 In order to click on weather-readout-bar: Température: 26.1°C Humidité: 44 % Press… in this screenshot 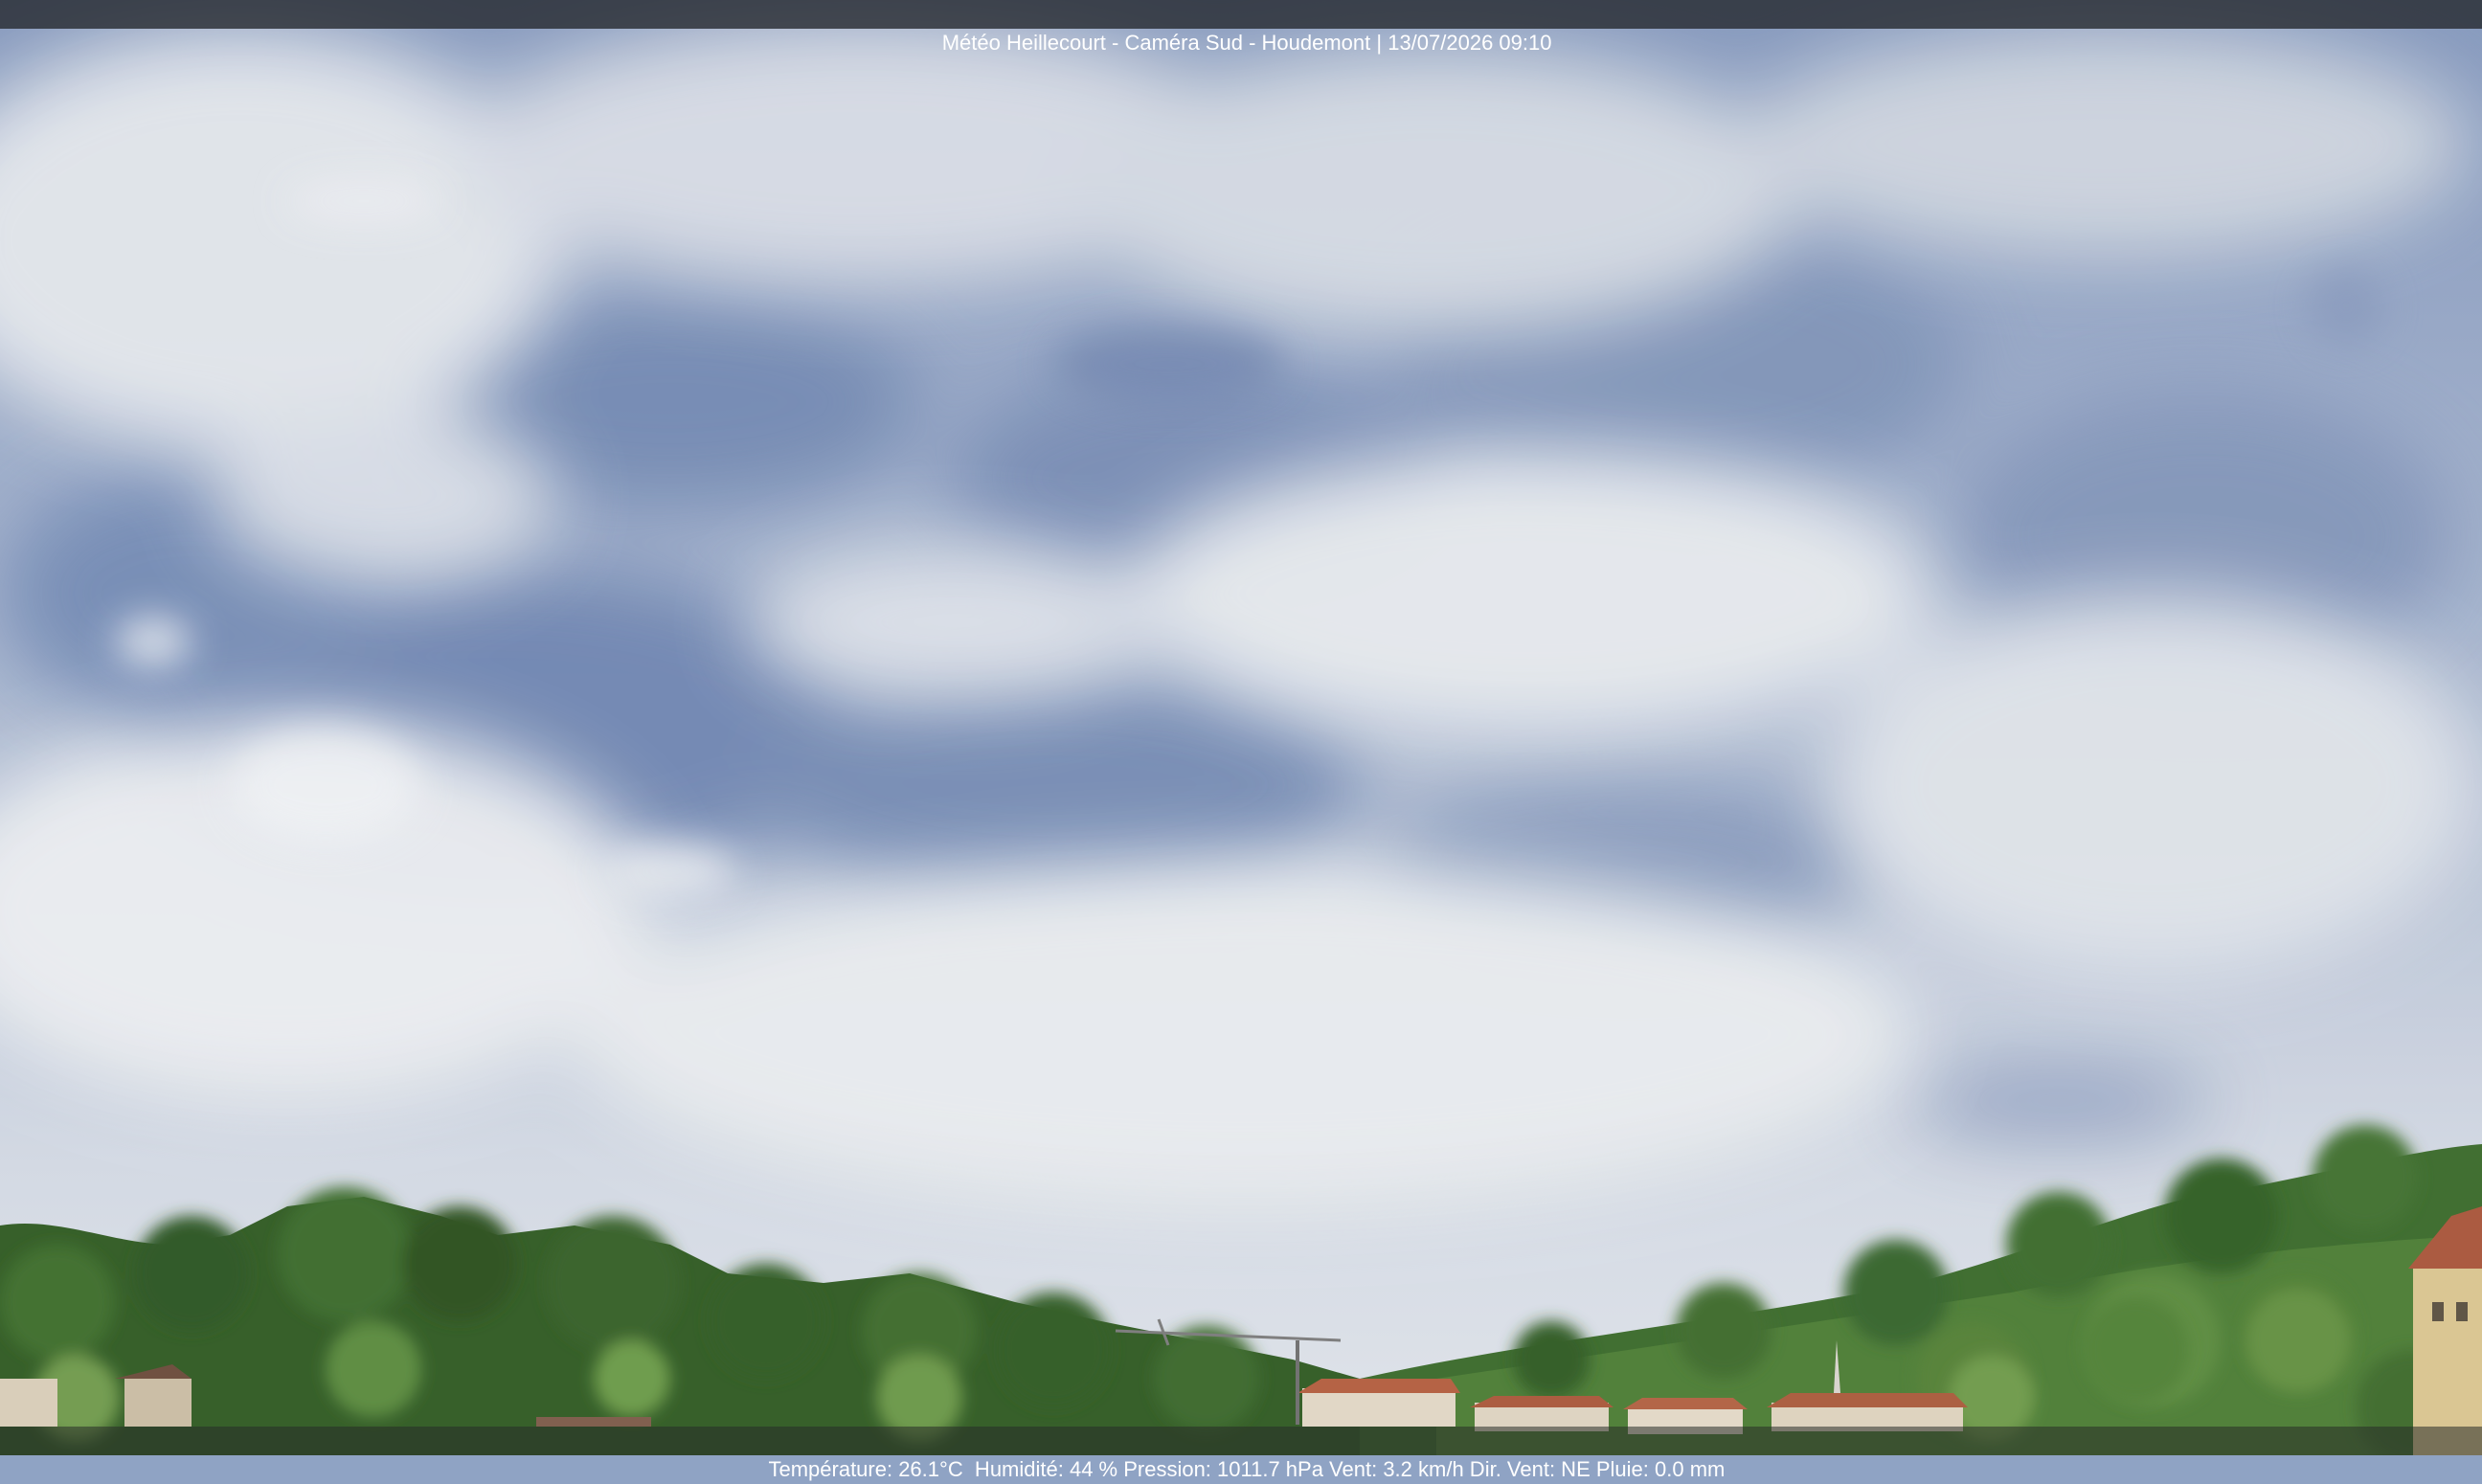, I will do `click(1241, 1454)`.